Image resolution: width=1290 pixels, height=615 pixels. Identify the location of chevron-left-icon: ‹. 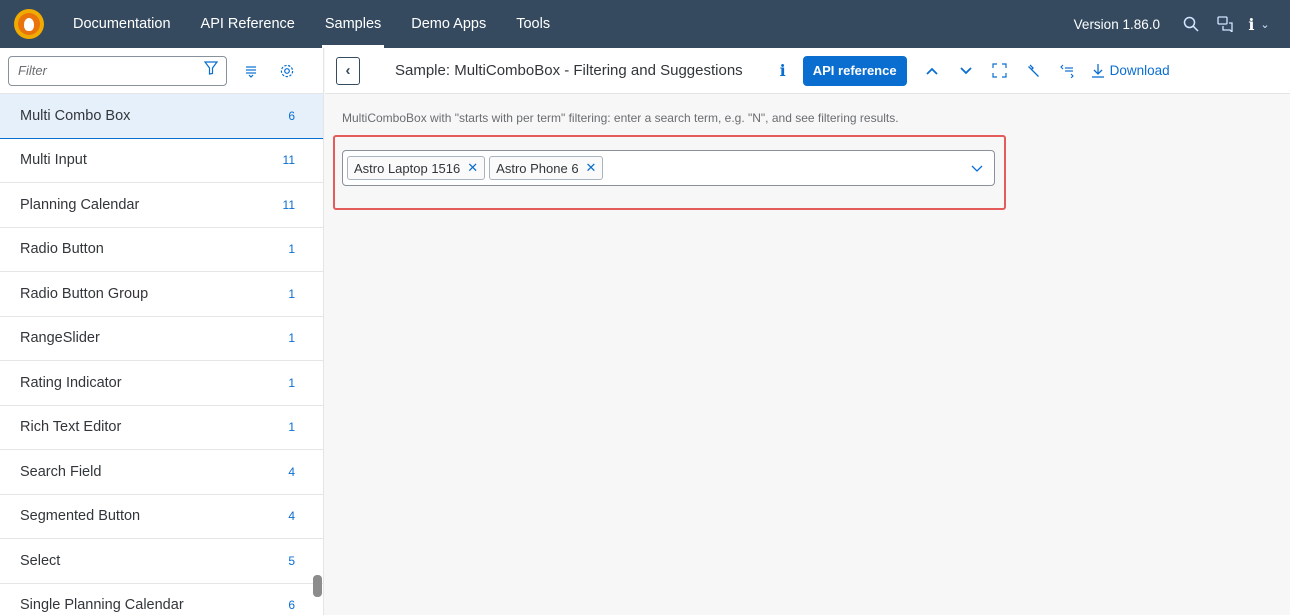
(348, 70).